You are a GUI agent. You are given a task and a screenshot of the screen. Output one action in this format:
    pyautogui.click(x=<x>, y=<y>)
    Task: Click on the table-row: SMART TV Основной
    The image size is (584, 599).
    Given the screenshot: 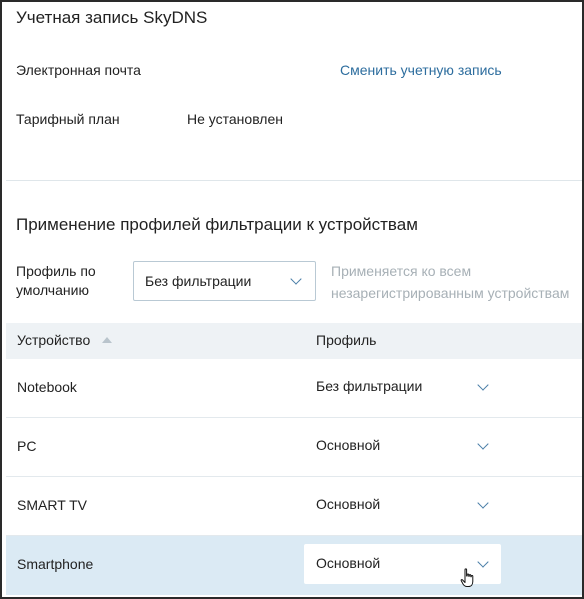 What is the action you would take?
    pyautogui.click(x=294, y=506)
    